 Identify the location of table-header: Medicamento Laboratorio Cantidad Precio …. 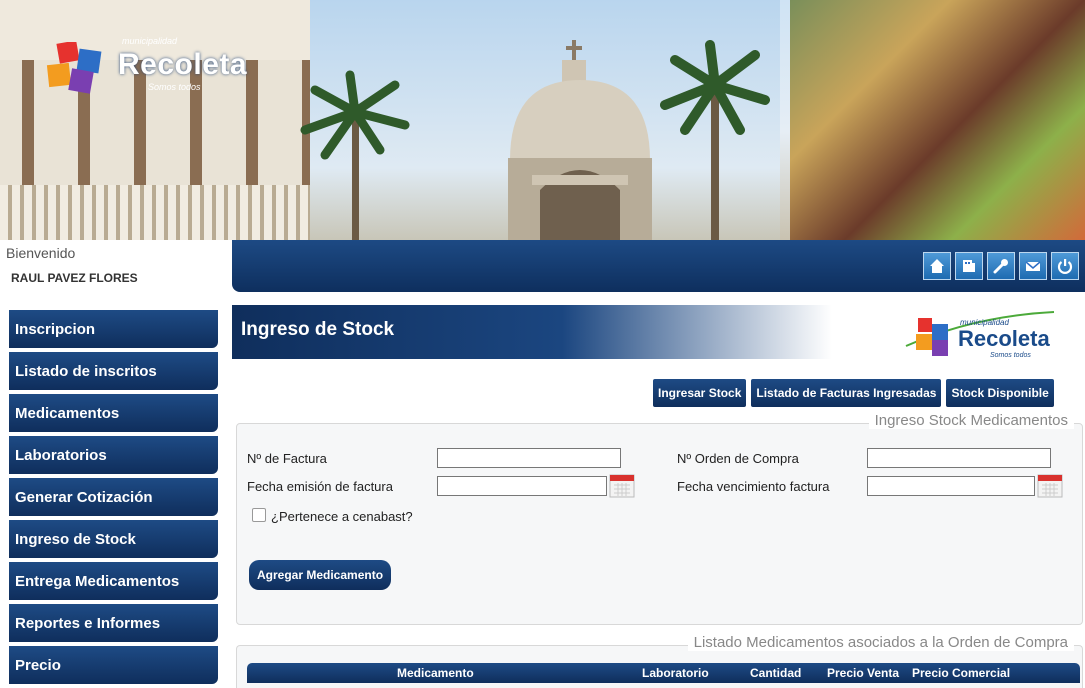
(663, 673).